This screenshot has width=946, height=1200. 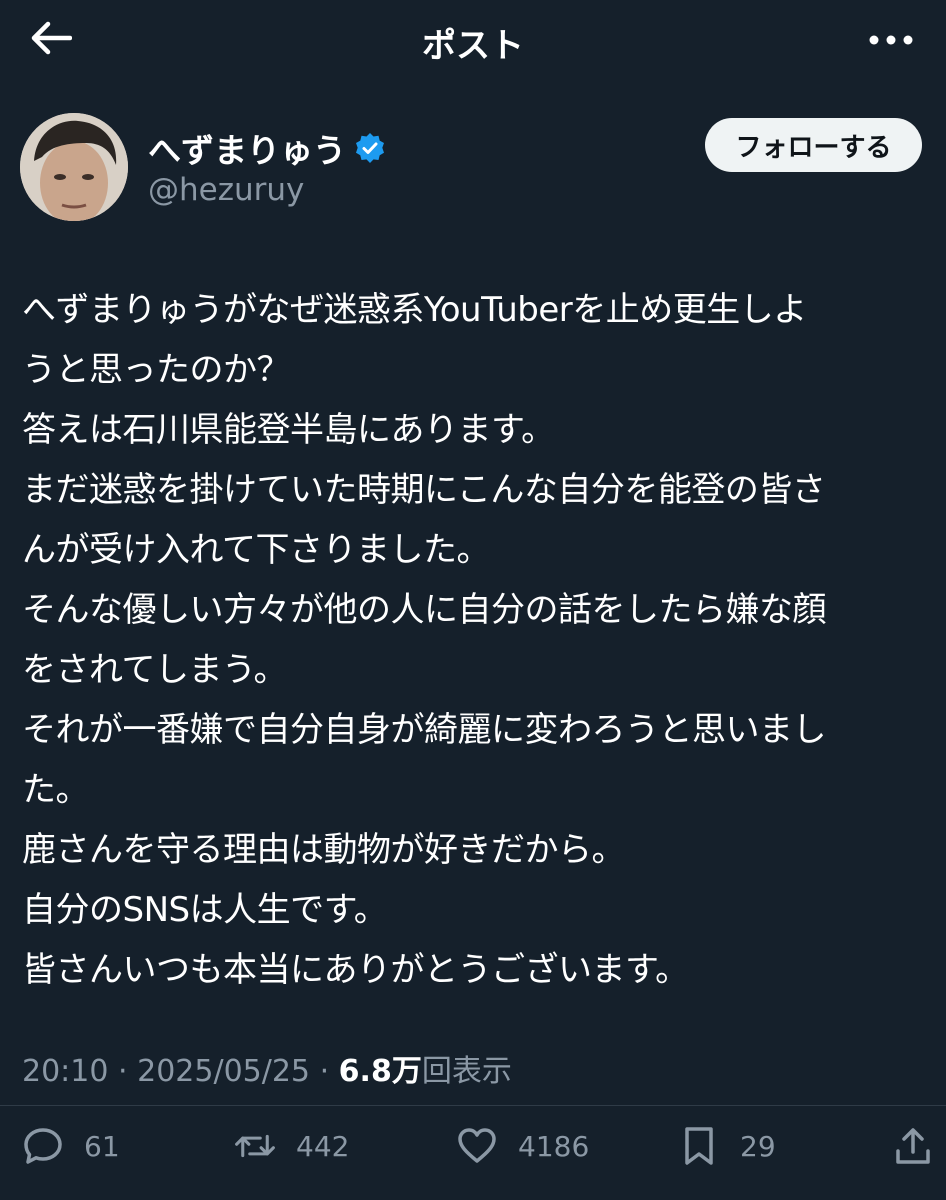 I want to click on more-button, so click(x=891, y=40).